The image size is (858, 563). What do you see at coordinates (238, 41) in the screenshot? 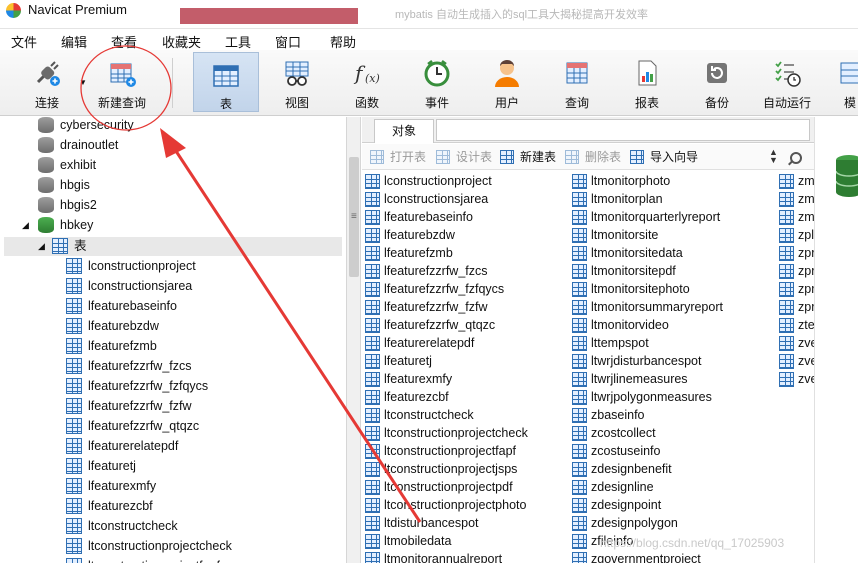
I see `menu-tools: 工具` at bounding box center [238, 41].